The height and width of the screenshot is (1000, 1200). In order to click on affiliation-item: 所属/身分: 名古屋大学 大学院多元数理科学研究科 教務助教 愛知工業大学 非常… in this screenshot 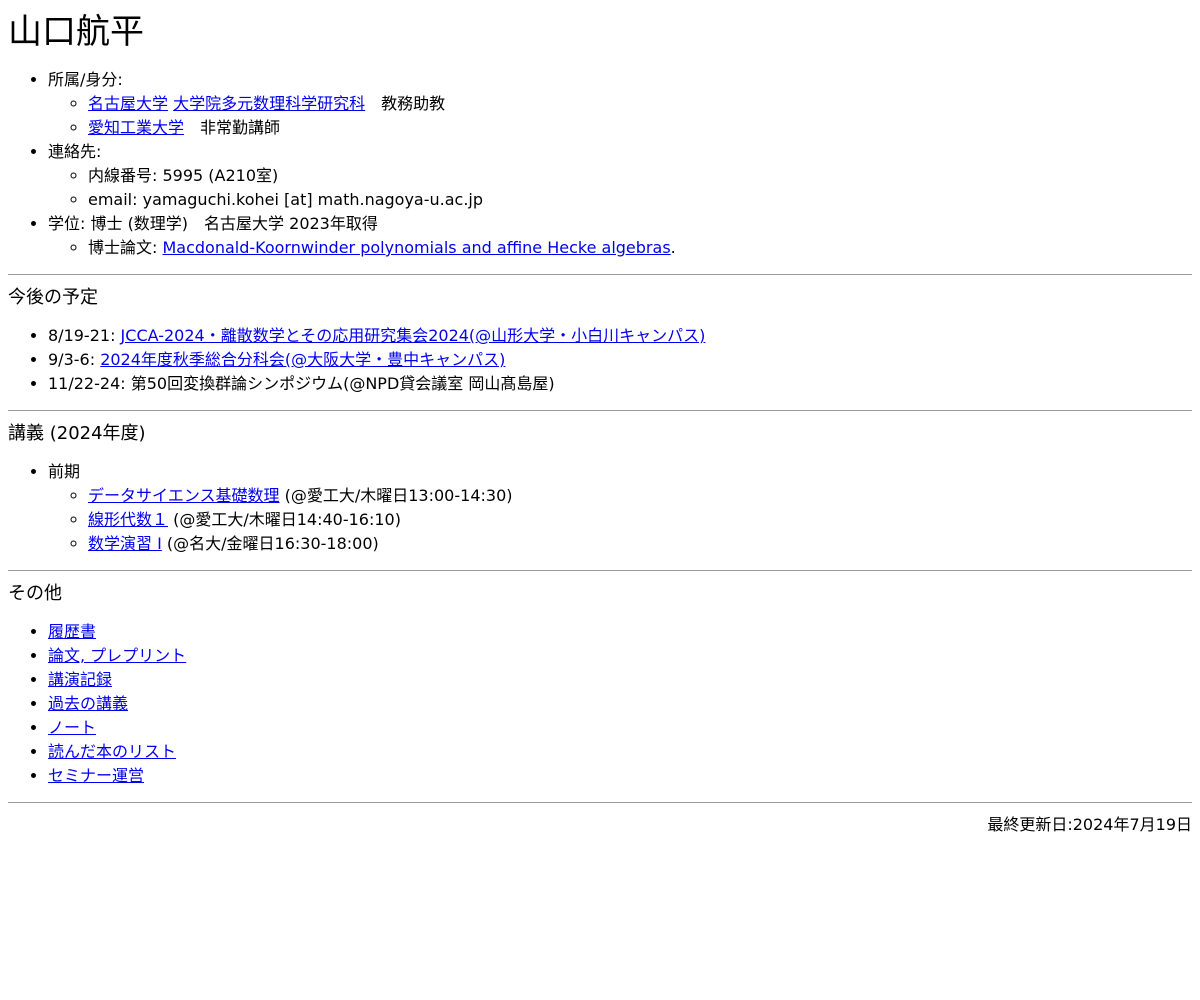, I will do `click(620, 104)`.